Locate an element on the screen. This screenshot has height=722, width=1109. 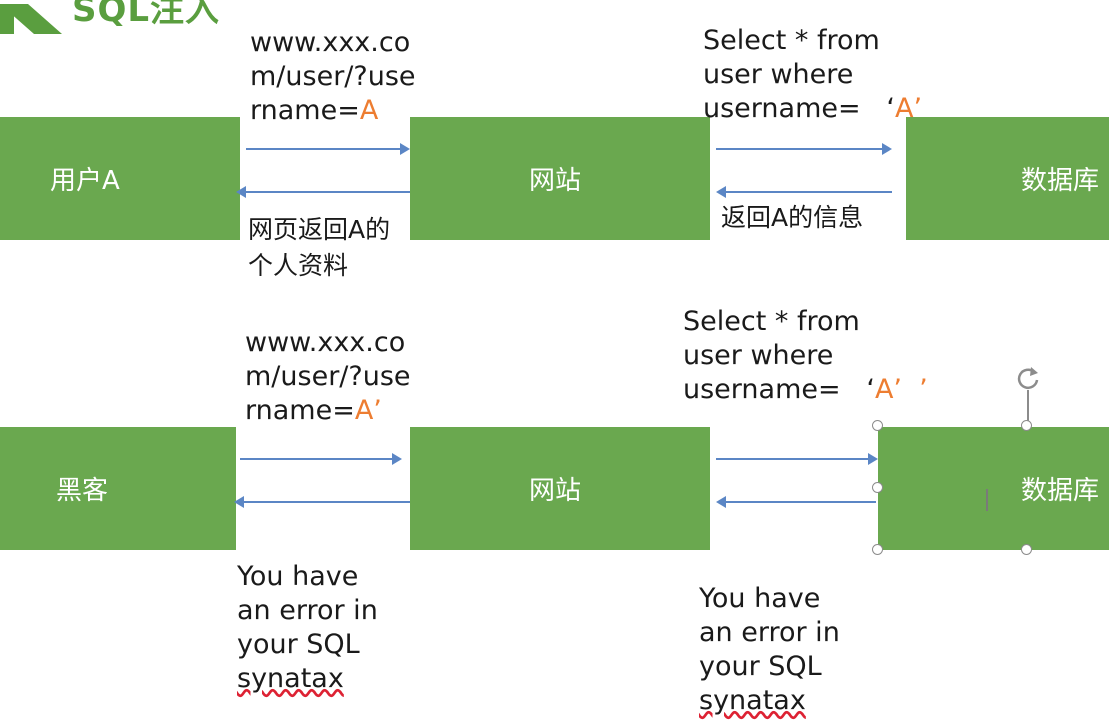
arrow-hacker-to-site is located at coordinates (321, 459).